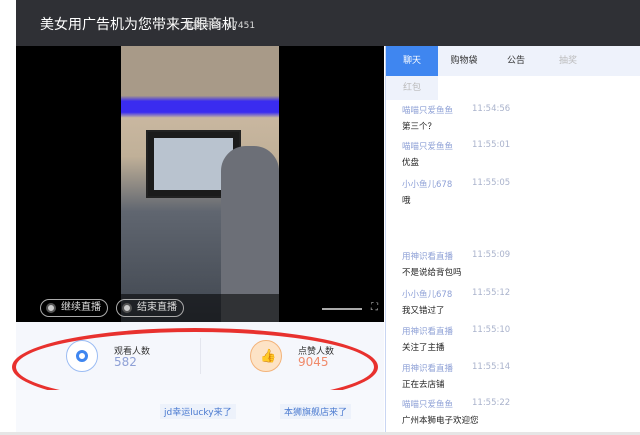 This screenshot has width=640, height=435. Describe the element at coordinates (456, 118) in the screenshot. I see `chat-message: 喵喵只爱鱼鱼 11:54:56 第三个？` at that location.